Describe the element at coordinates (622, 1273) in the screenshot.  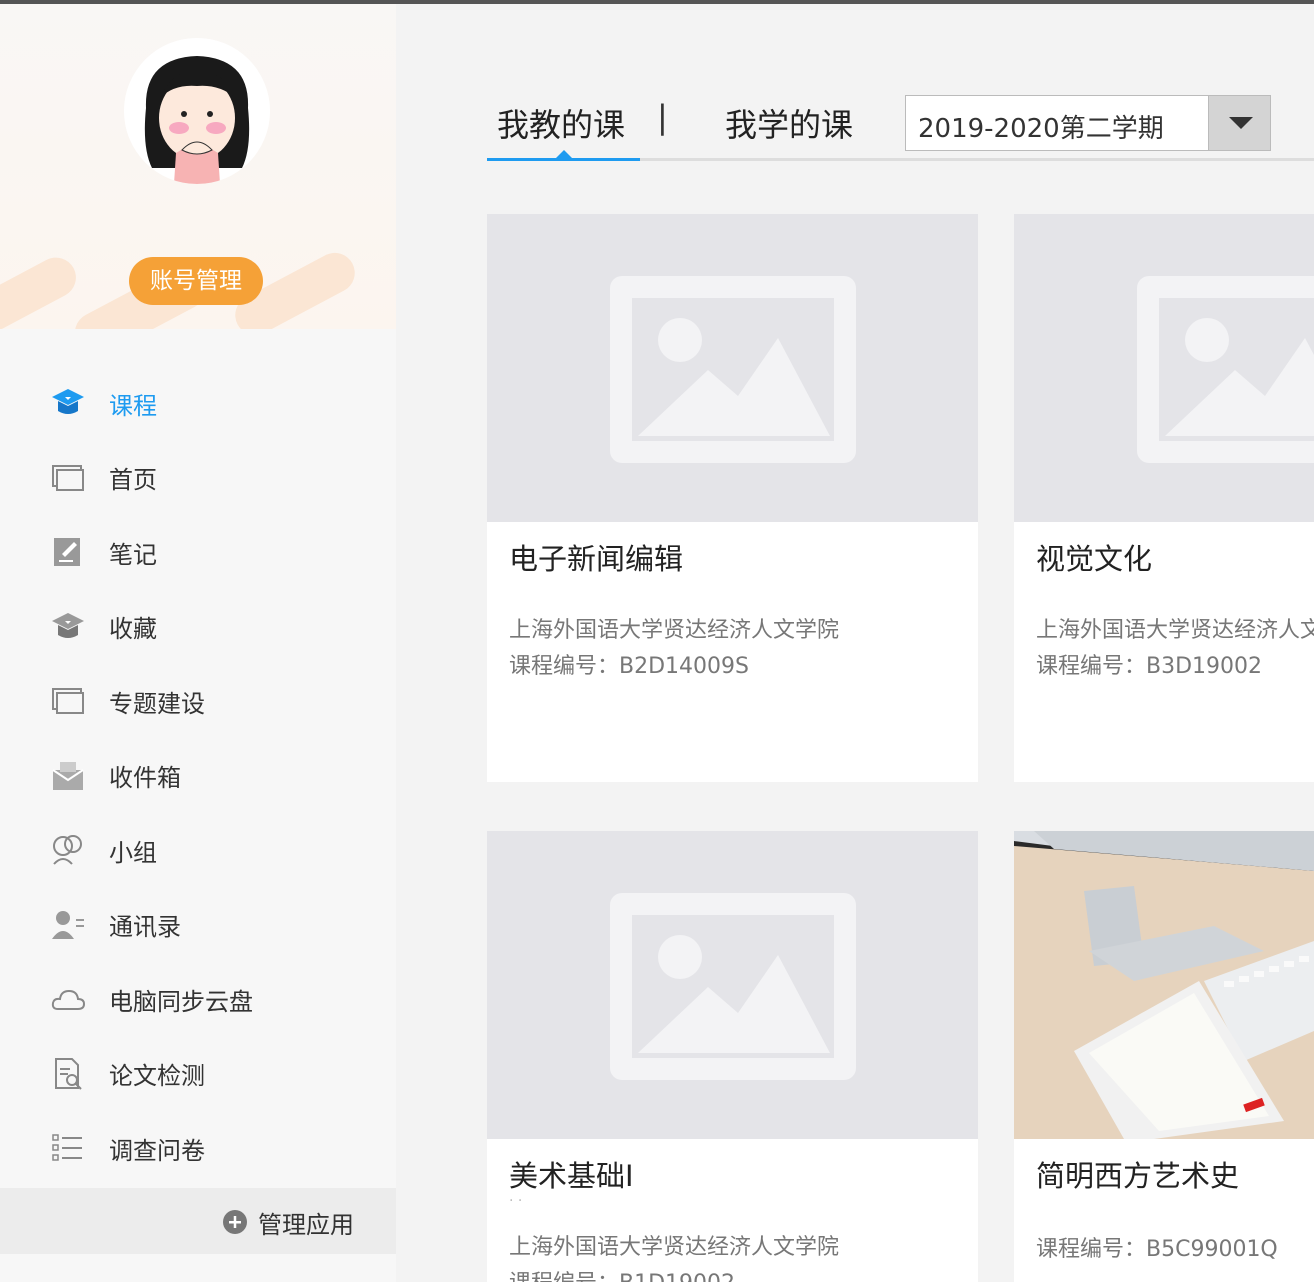
I see `course-code: 课程编号：B1D19002` at that location.